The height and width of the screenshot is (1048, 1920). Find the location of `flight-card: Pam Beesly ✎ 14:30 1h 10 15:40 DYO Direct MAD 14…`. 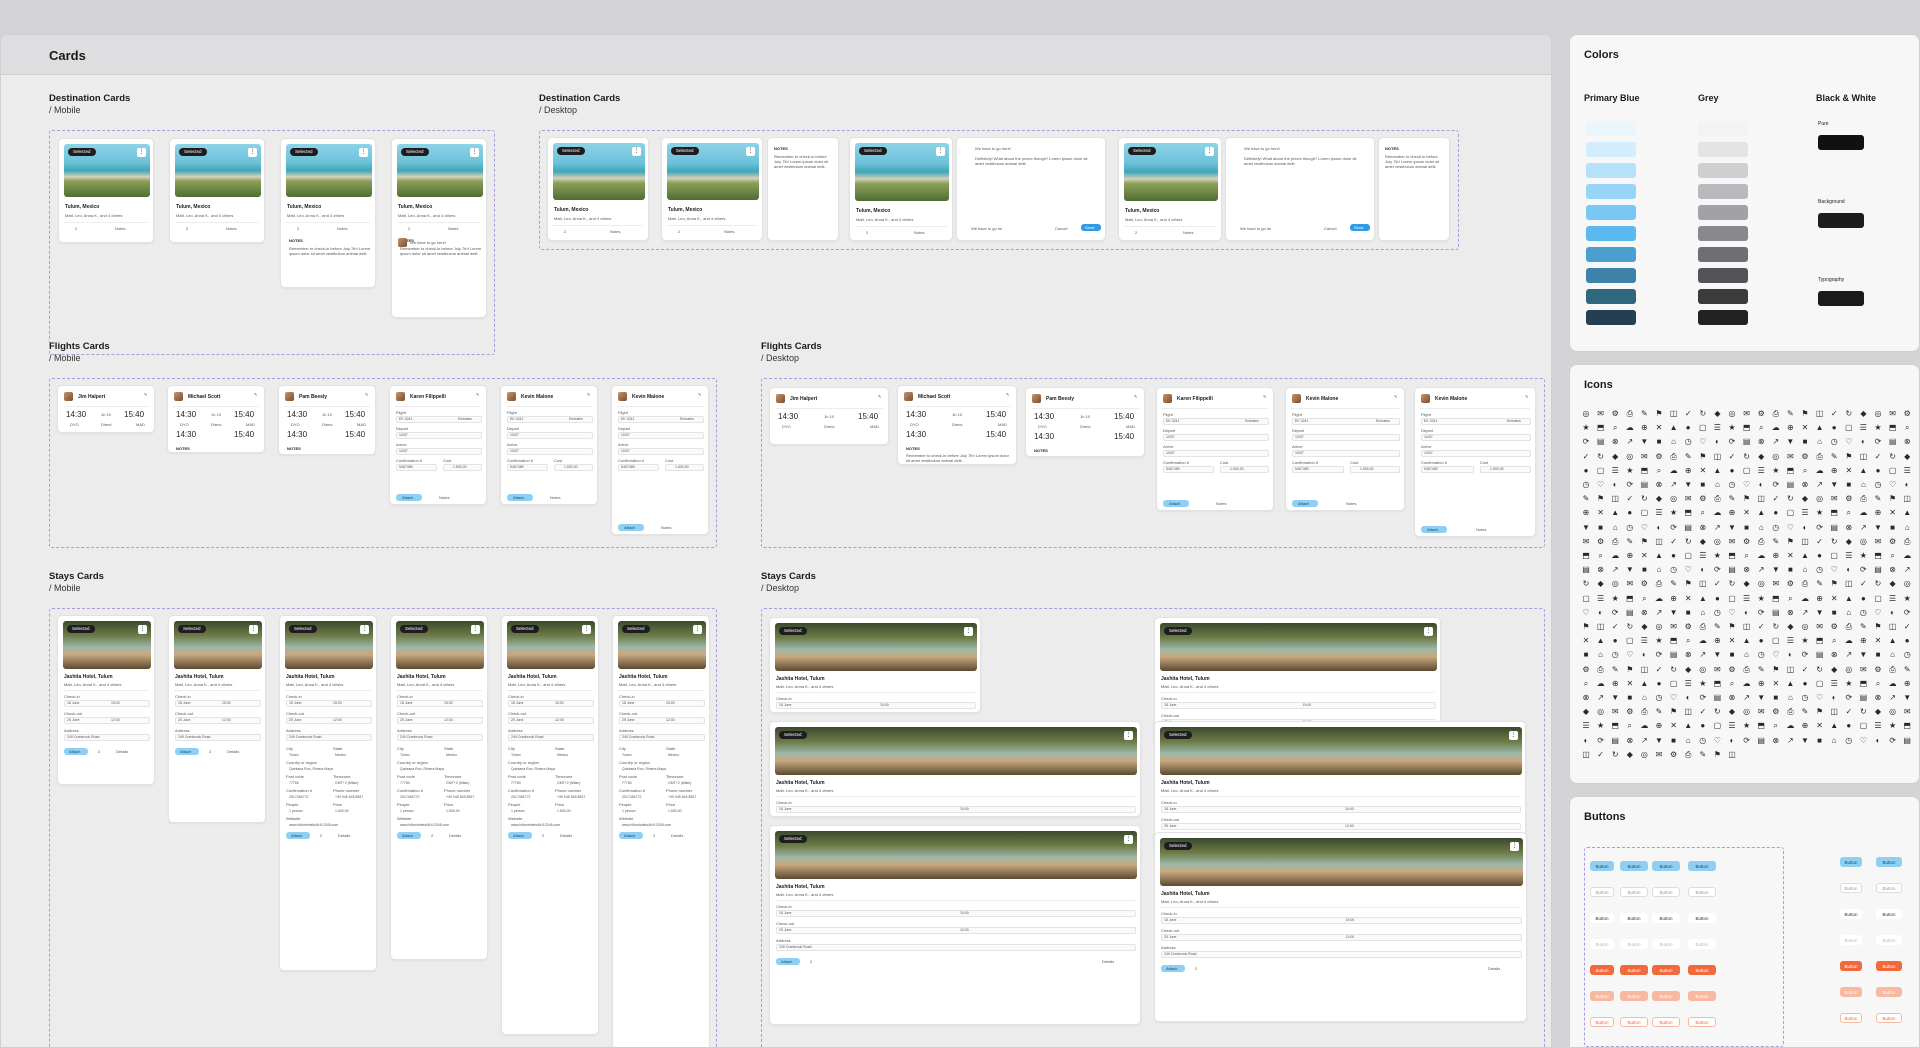

flight-card: Pam Beesly ✎ 14:30 1h 10 15:40 DYO Direct MAD 14… is located at coordinates (327, 420).